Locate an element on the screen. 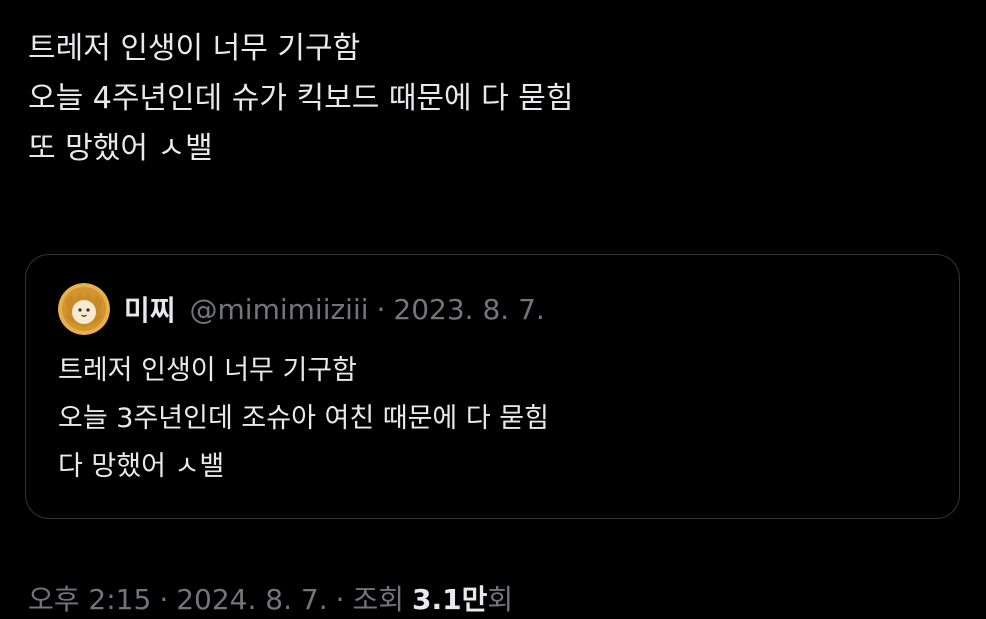 The width and height of the screenshot is (986, 619). tweet-line: 또 망했어 ㅅ밸 is located at coordinates (120, 148).